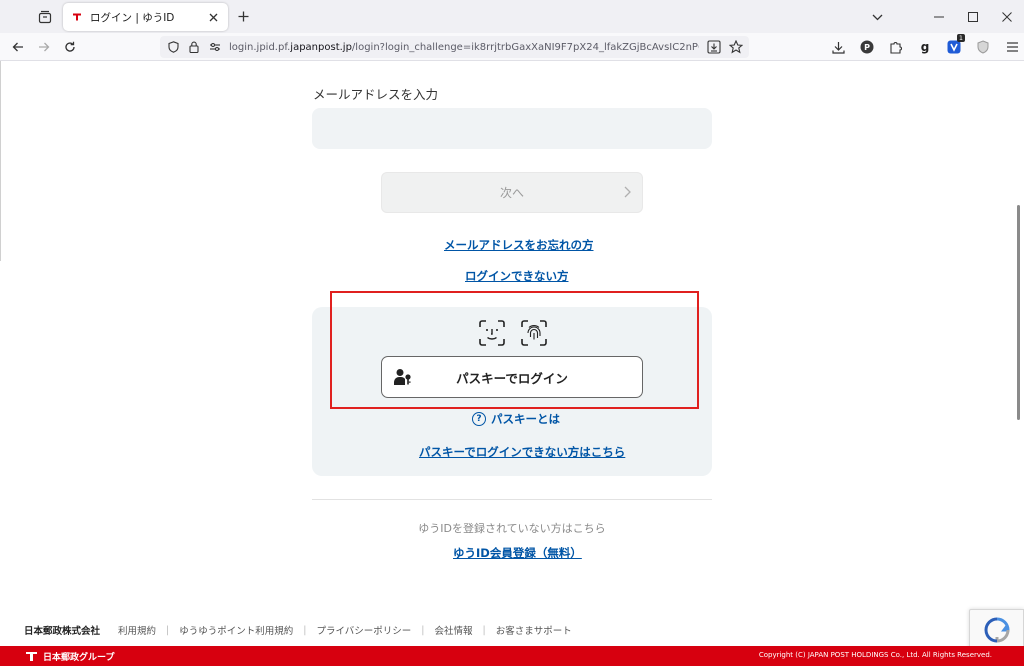 The width and height of the screenshot is (1024, 666). I want to click on maximize-icon, so click(973, 16).